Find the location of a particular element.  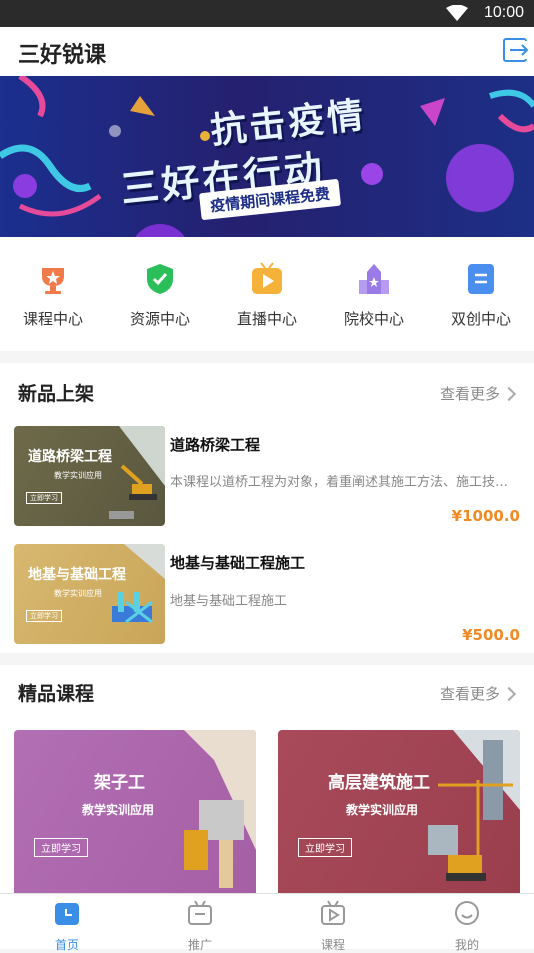

category-label: 双创中心 is located at coordinates (480, 319).